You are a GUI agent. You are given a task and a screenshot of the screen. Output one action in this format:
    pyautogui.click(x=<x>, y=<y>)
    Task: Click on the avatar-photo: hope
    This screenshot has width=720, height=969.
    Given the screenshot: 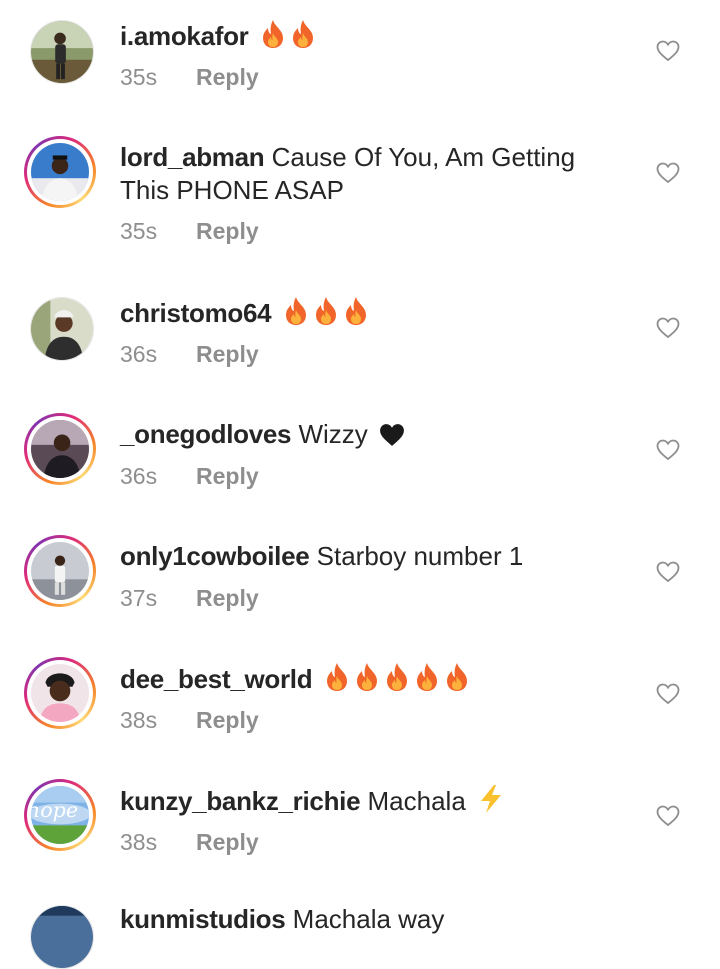 What is the action you would take?
    pyautogui.click(x=60, y=815)
    